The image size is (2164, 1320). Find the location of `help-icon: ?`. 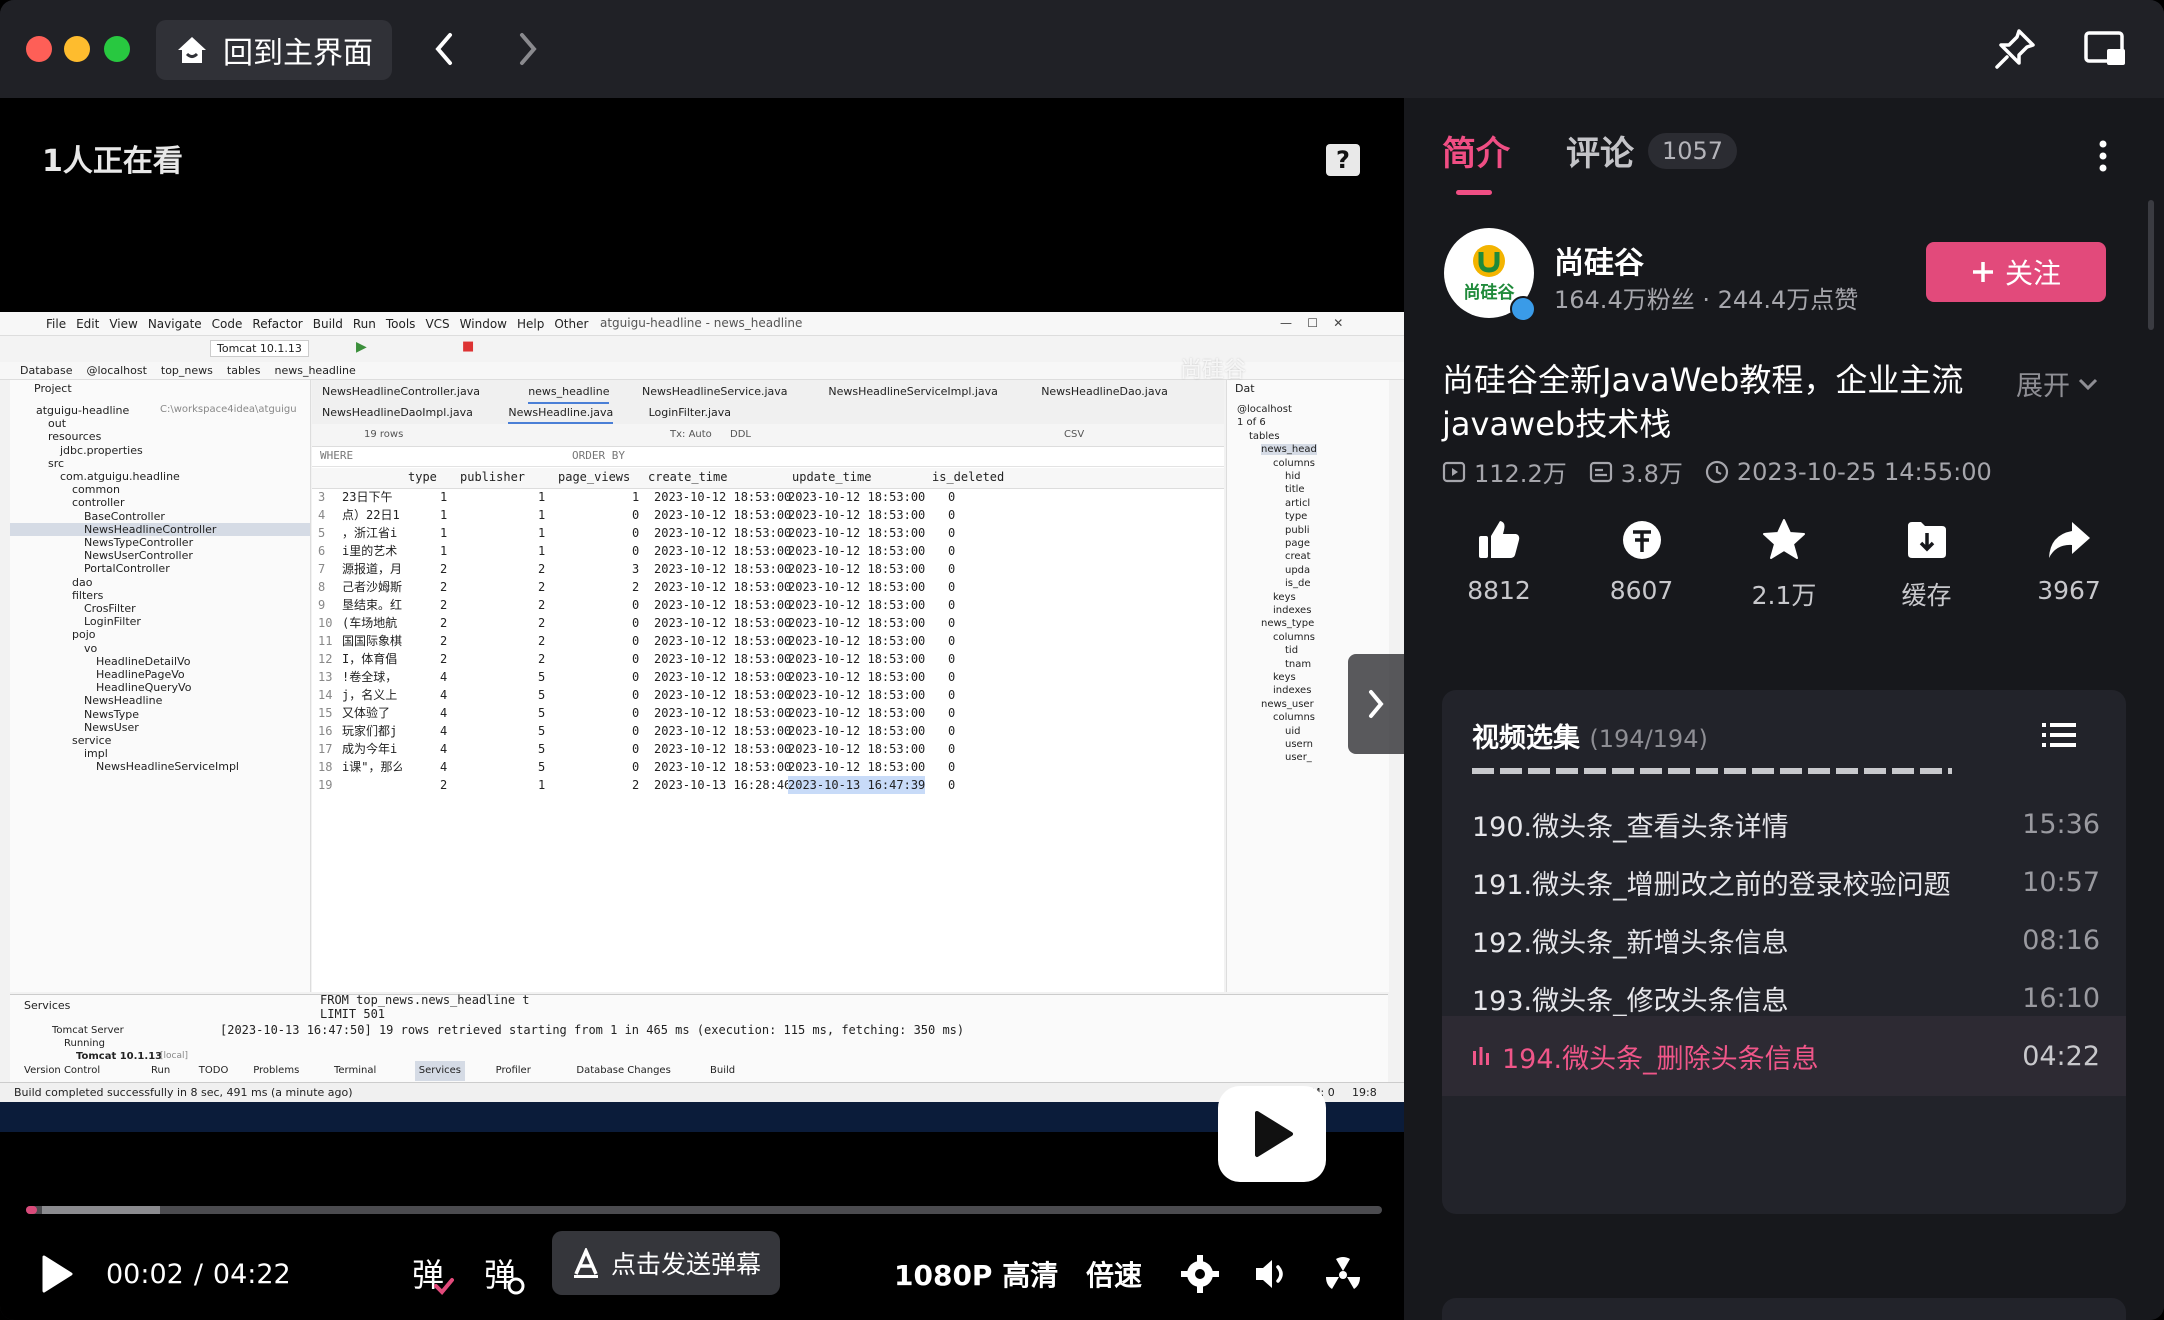

help-icon: ? is located at coordinates (1343, 160).